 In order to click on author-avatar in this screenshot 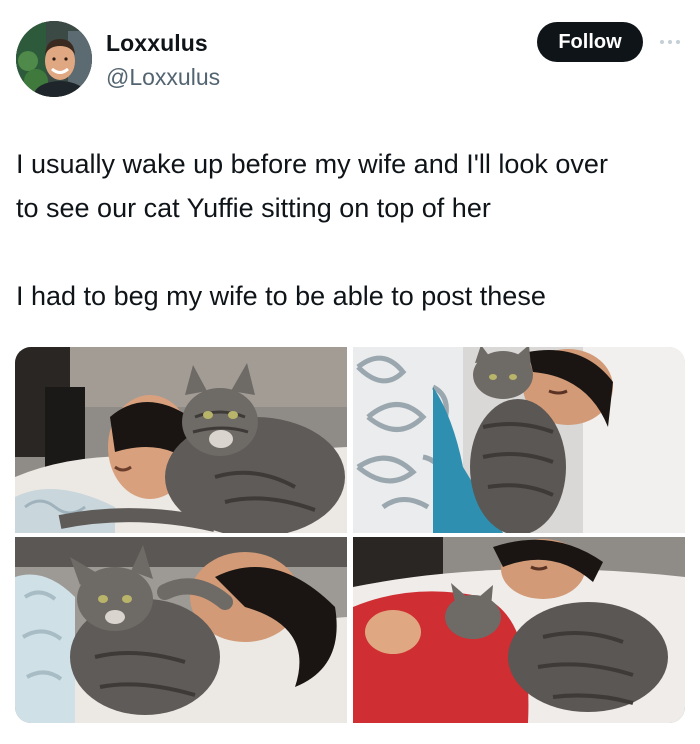, I will do `click(54, 59)`.